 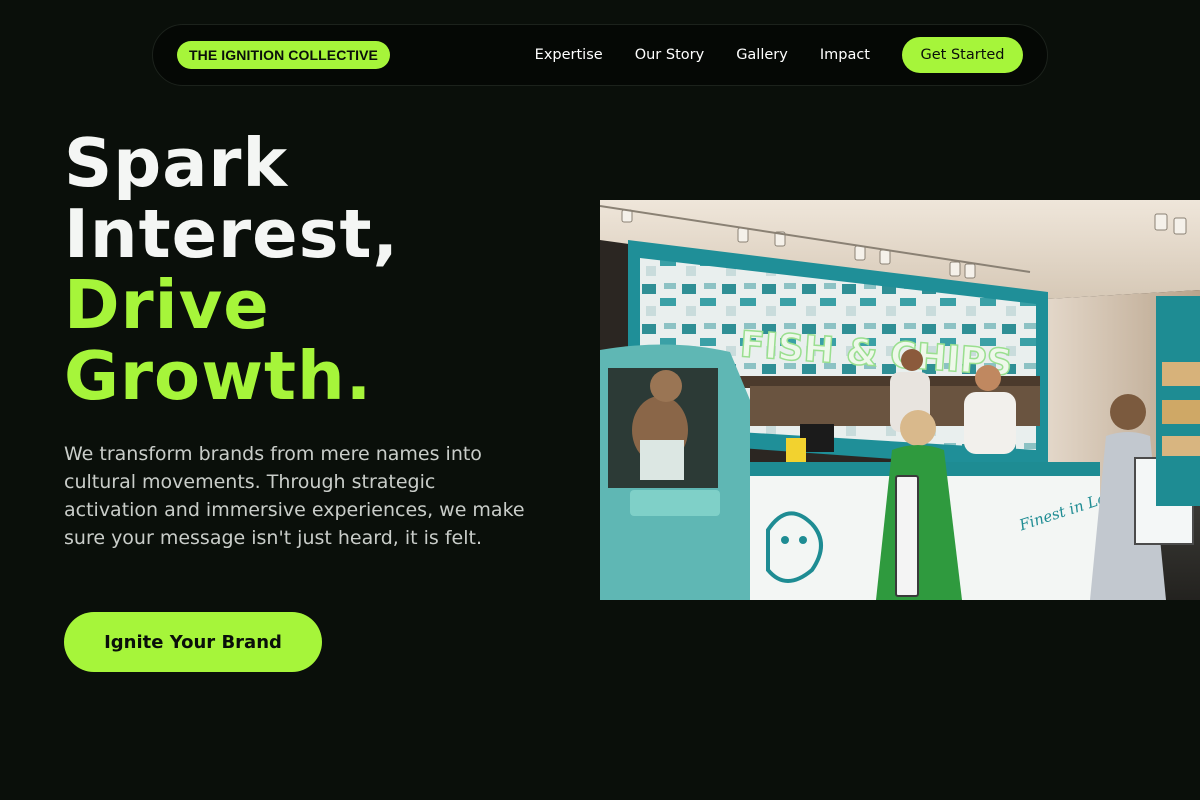 I want to click on ignite-your-brand-button: Ignite Your Brand, so click(x=193, y=642).